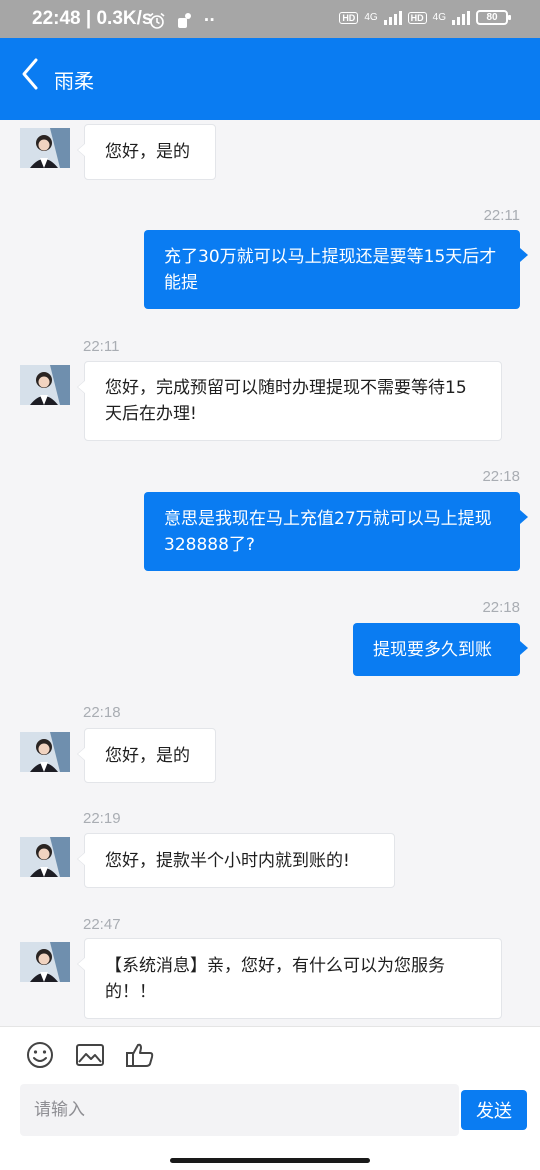  I want to click on image-button, so click(90, 1055).